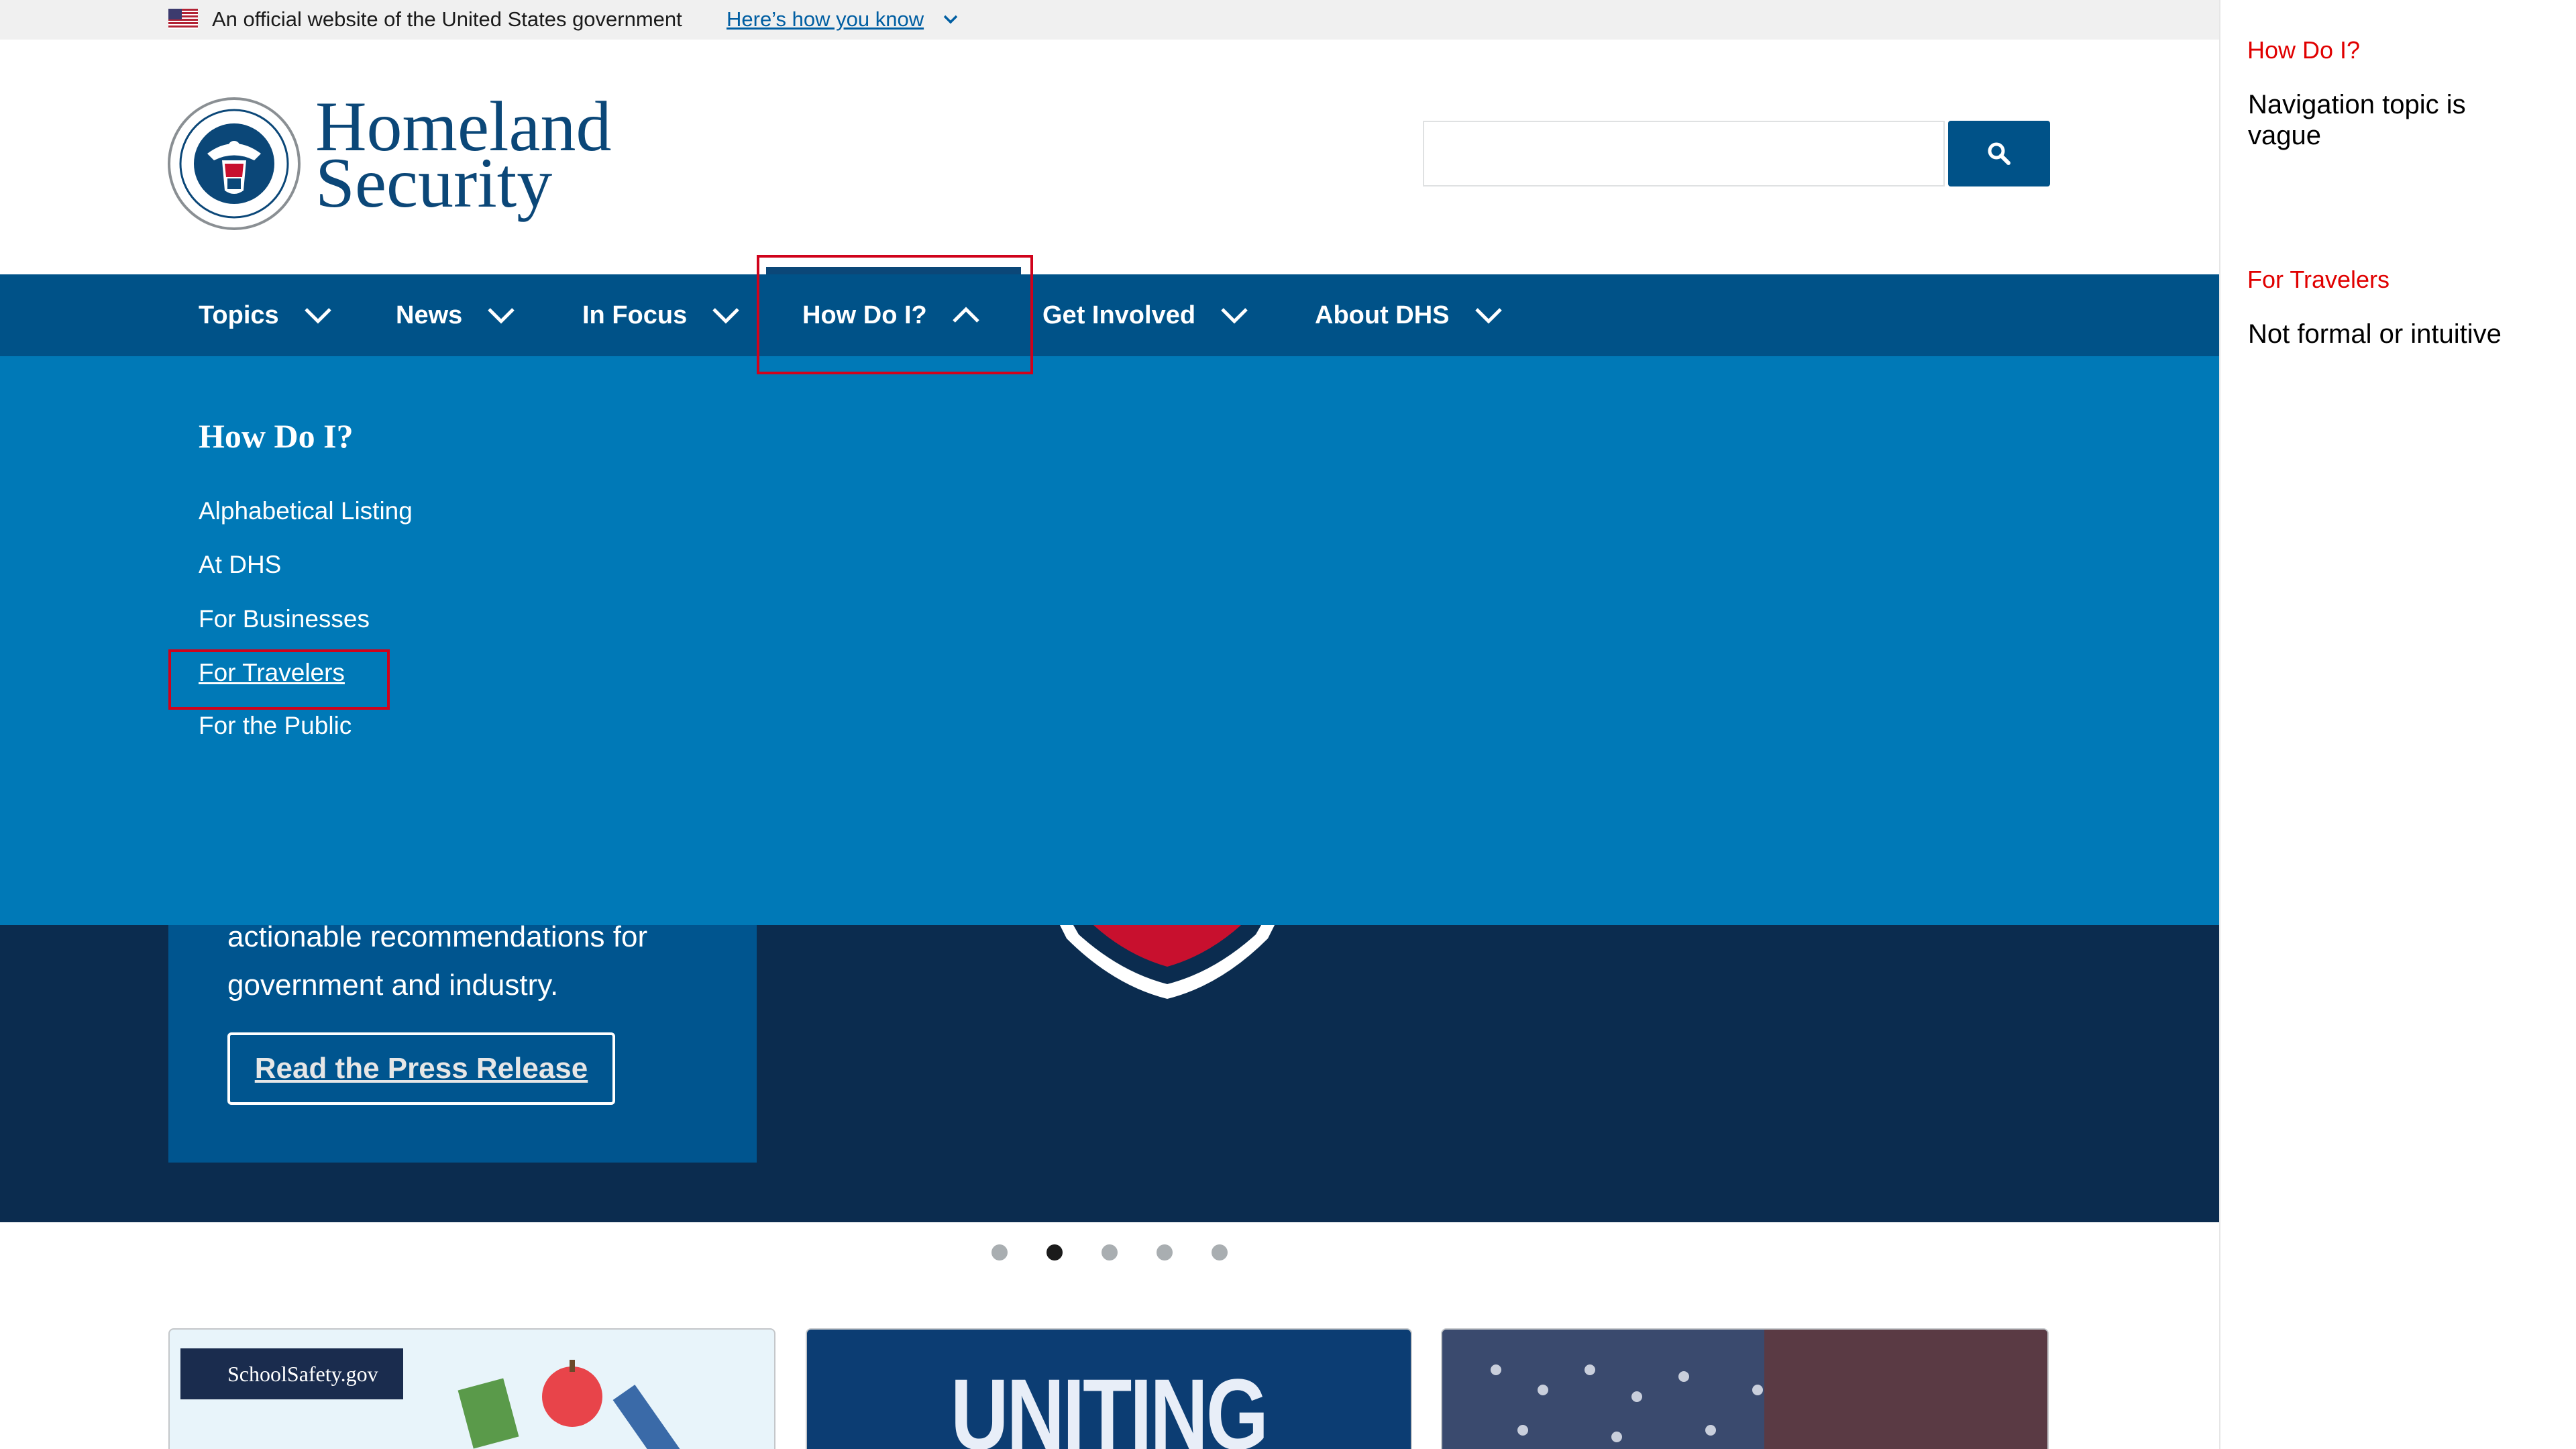  I want to click on nav-item-label: About DHS, so click(1382, 315).